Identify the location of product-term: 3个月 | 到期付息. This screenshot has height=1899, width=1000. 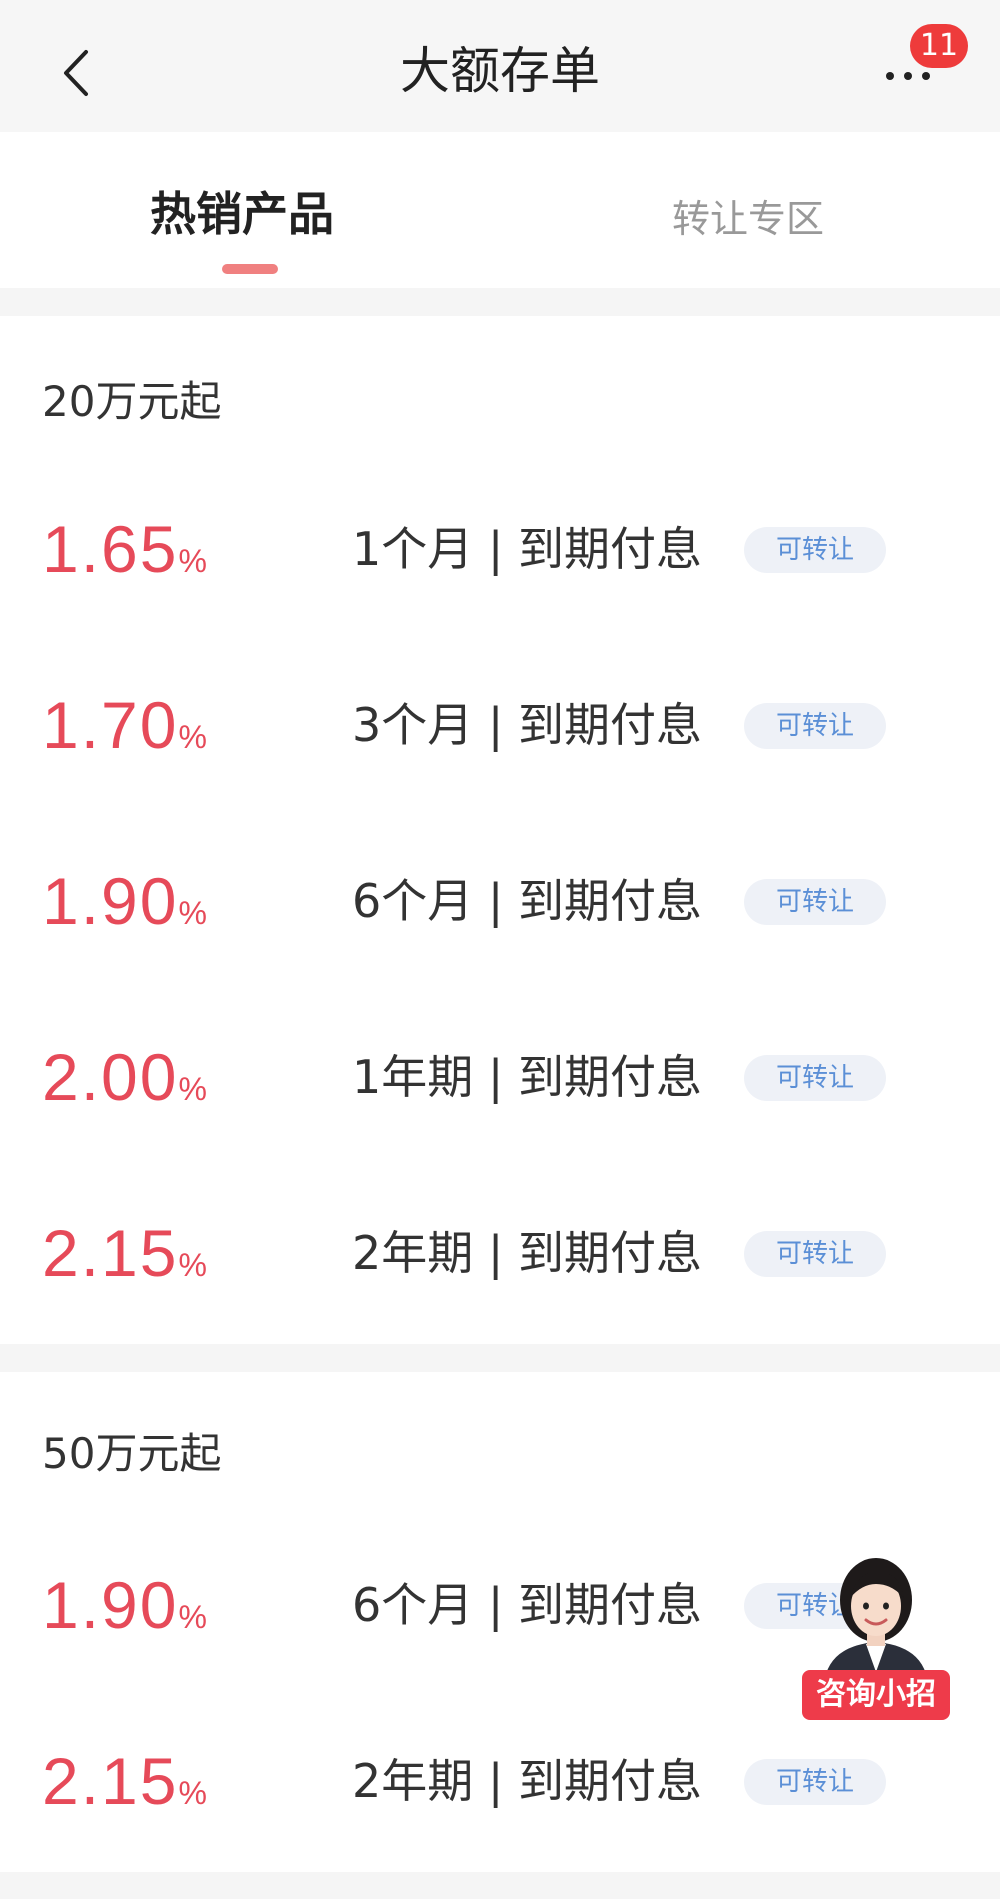
(527, 725).